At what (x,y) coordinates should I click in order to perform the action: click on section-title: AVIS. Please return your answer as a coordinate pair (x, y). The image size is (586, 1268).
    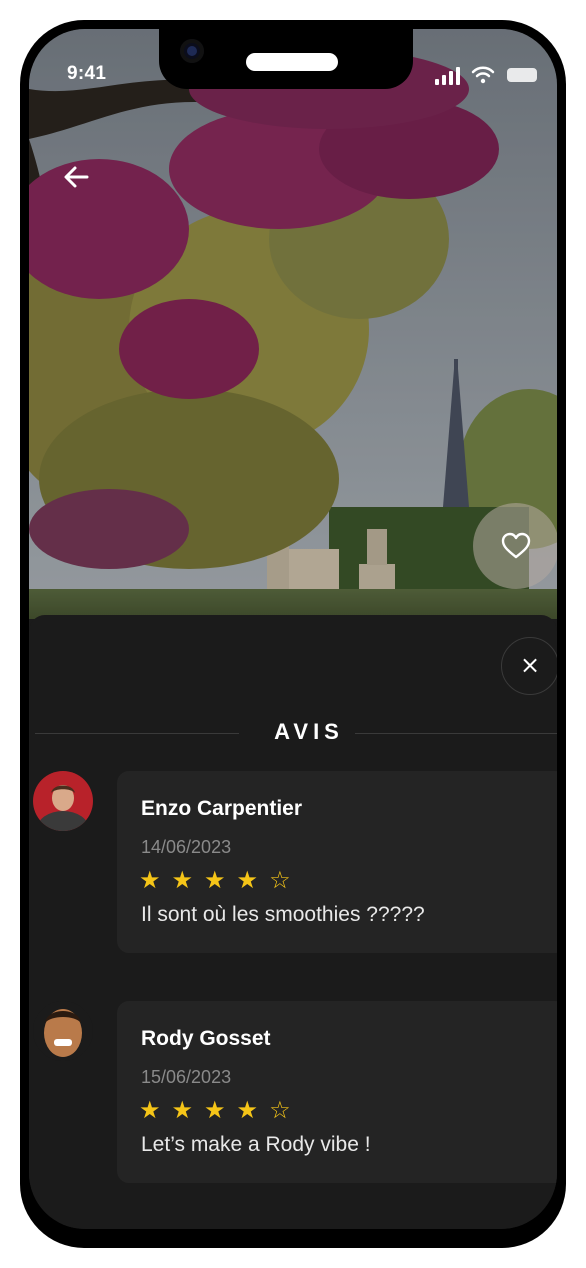
    Looking at the image, I should click on (309, 731).